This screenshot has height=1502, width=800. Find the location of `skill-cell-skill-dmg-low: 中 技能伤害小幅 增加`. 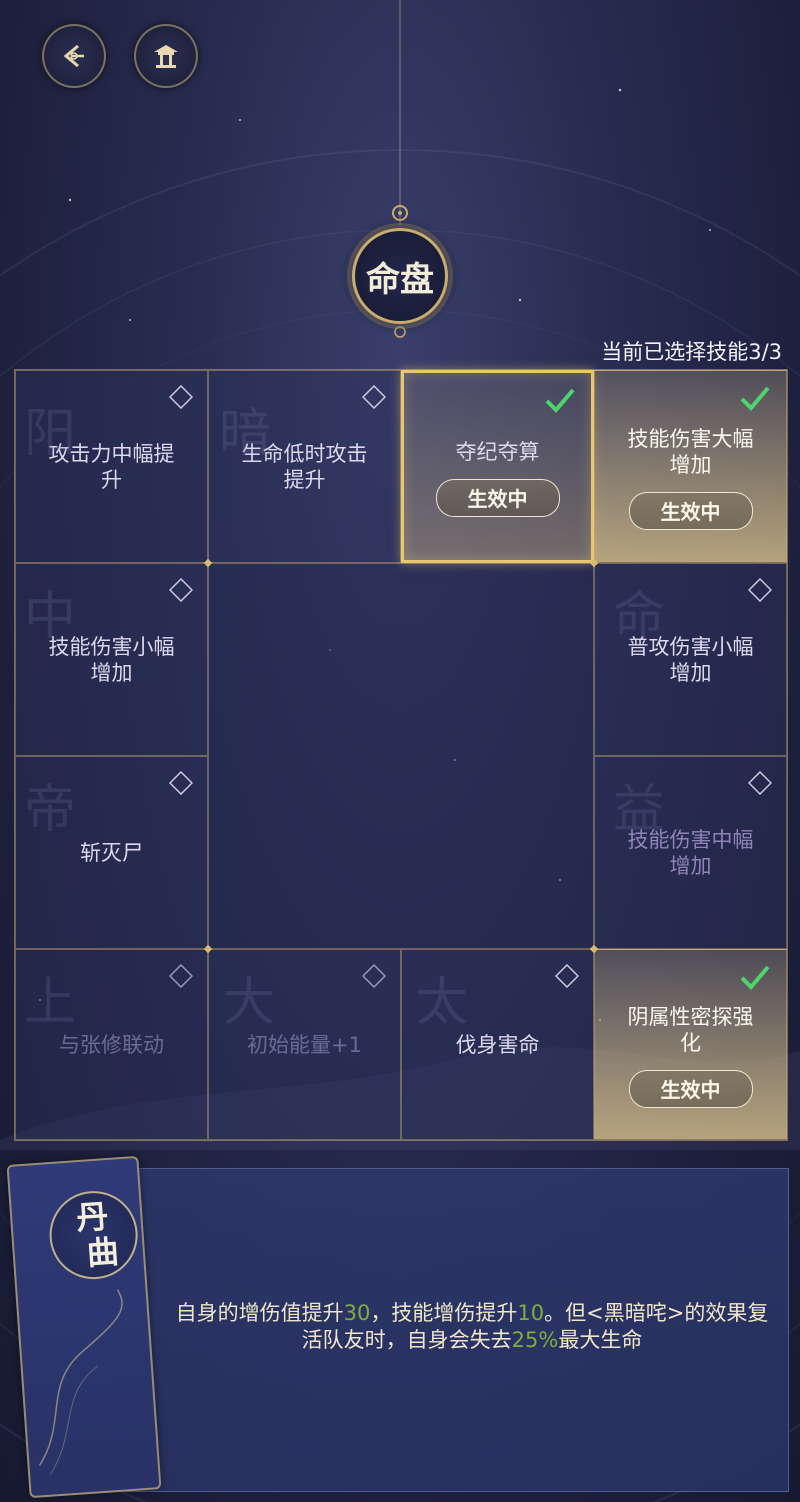

skill-cell-skill-dmg-low: 中 技能伤害小幅 增加 is located at coordinates (111, 659).